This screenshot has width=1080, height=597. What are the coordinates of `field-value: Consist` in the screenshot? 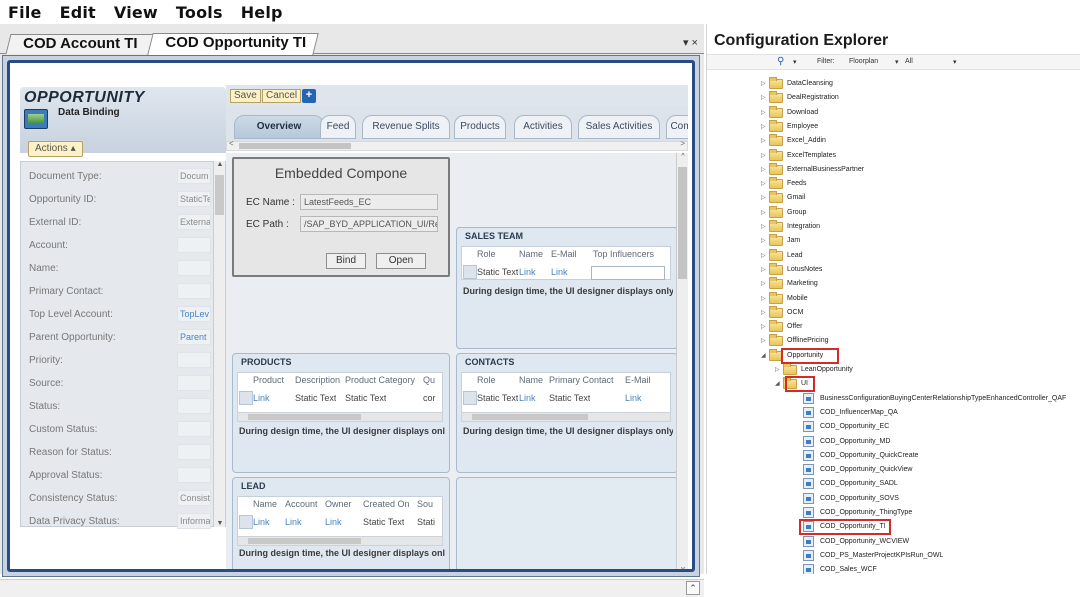 It's located at (194, 498).